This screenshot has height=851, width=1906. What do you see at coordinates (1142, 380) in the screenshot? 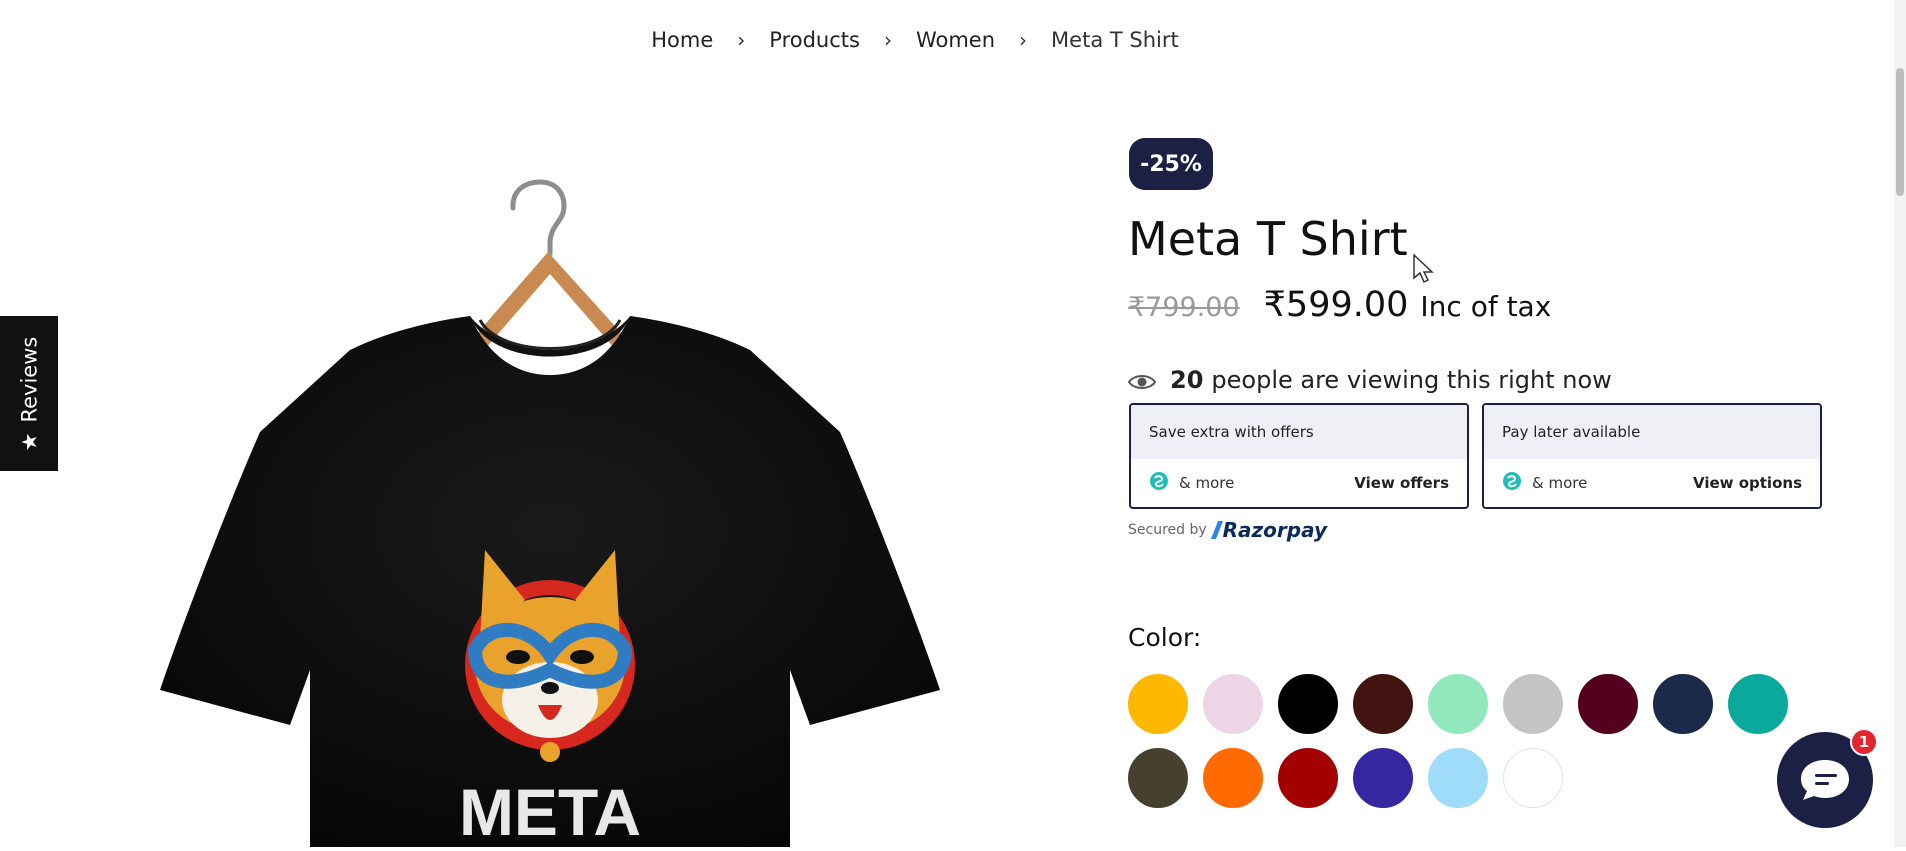
I see `eye-icon` at bounding box center [1142, 380].